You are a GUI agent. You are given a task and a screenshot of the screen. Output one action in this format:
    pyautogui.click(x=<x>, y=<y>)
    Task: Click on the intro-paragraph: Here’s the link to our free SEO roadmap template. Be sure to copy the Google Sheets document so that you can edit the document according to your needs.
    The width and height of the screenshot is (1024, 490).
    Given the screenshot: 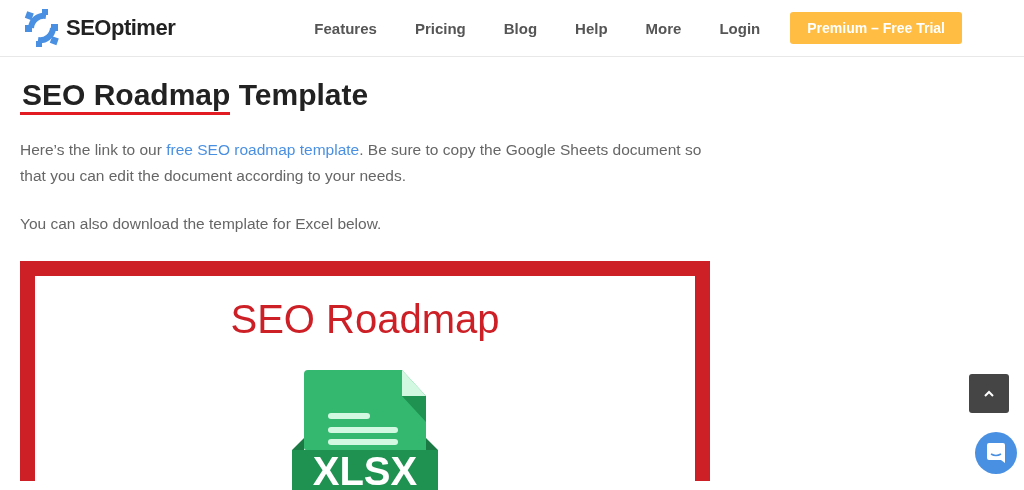 What is the action you would take?
    pyautogui.click(x=361, y=163)
    